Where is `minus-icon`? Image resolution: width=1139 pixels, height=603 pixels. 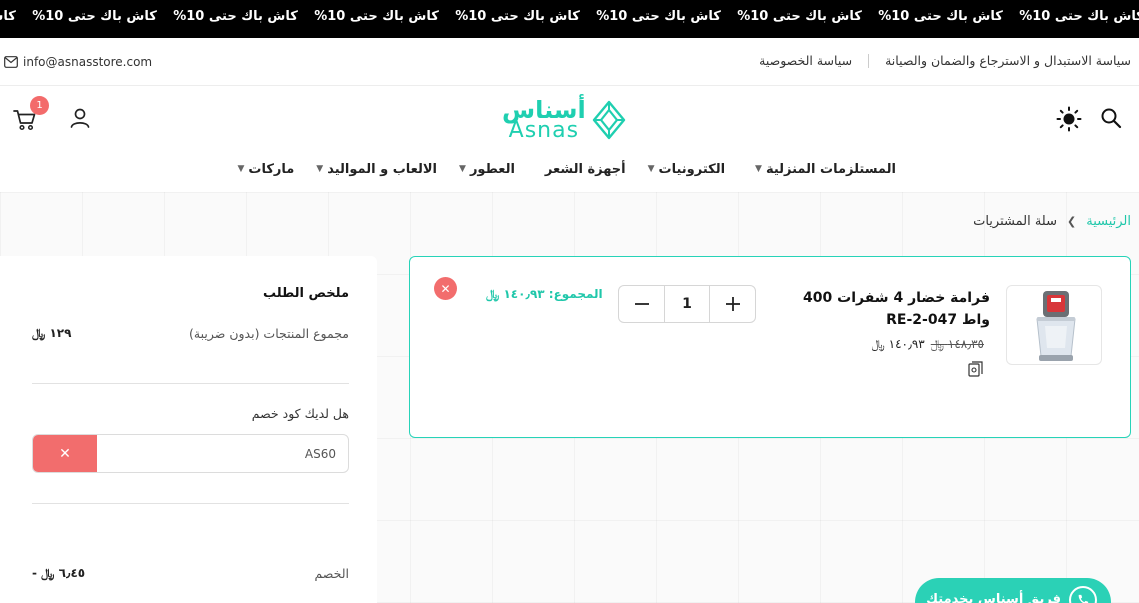
minus-icon is located at coordinates (641, 304).